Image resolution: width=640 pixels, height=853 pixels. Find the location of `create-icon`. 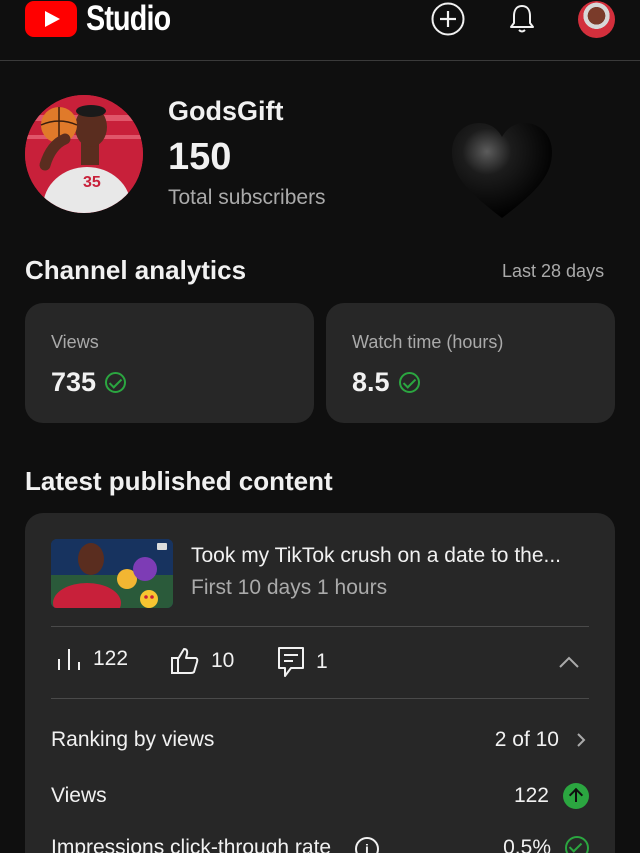

create-icon is located at coordinates (448, 19).